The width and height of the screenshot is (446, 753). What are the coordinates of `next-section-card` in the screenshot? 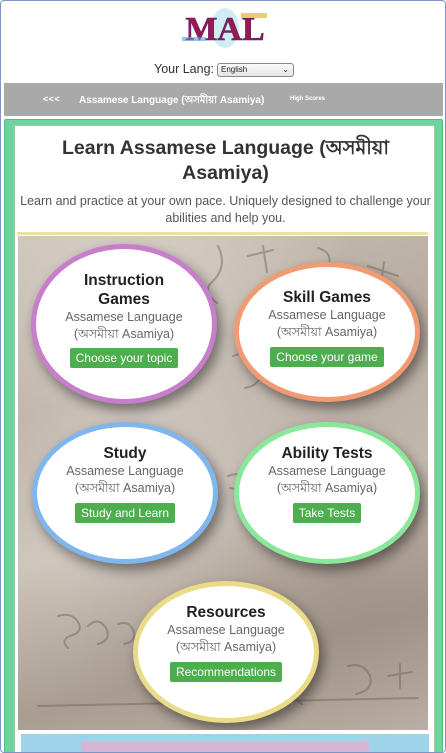 It's located at (225, 746).